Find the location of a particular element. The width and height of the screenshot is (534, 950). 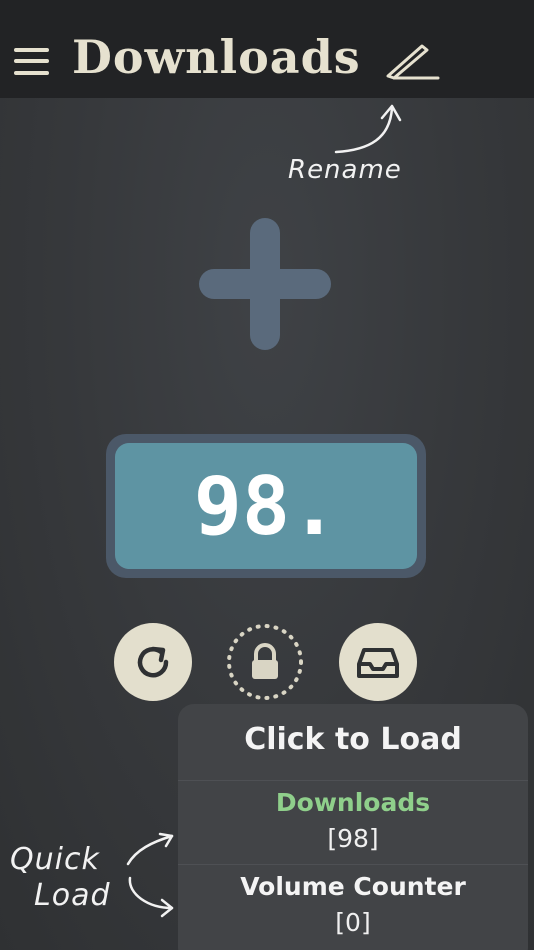

counter-display: 98. is located at coordinates (266, 506).